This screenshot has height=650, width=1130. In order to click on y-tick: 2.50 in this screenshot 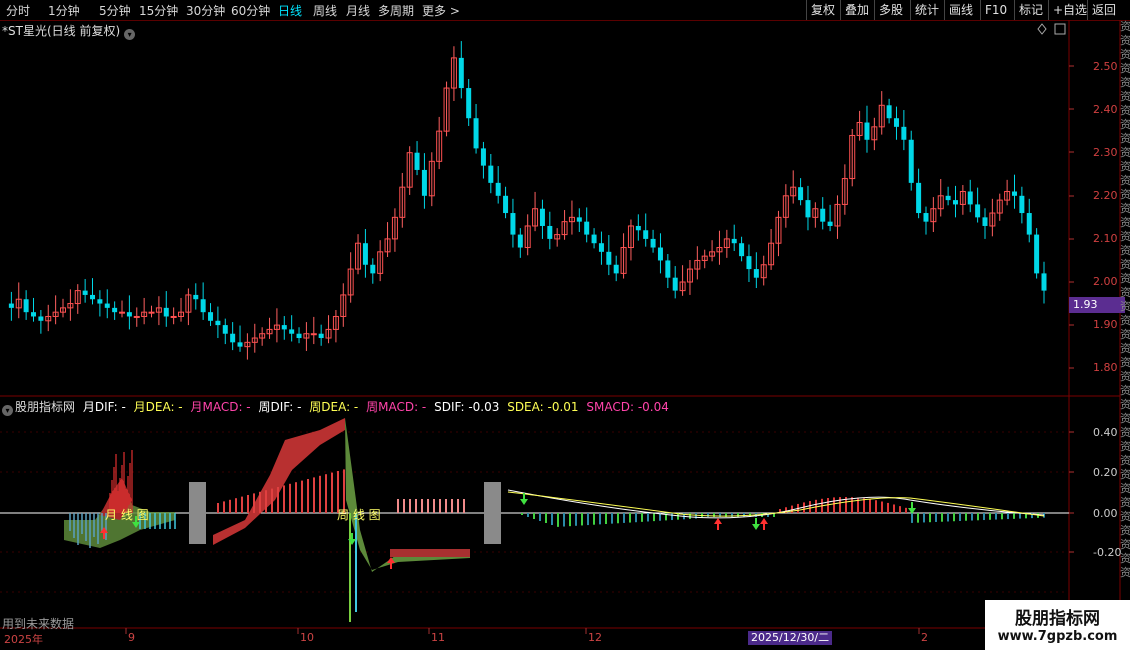, I will do `click(1105, 66)`.